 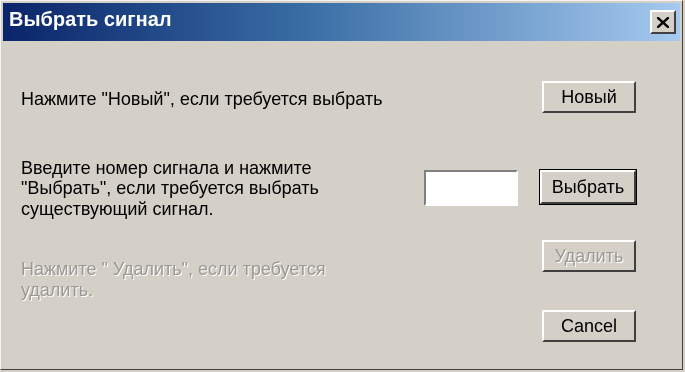 I want to click on select-instruction-line-2: "Выбрать", если требуется выбрать, so click(x=170, y=188).